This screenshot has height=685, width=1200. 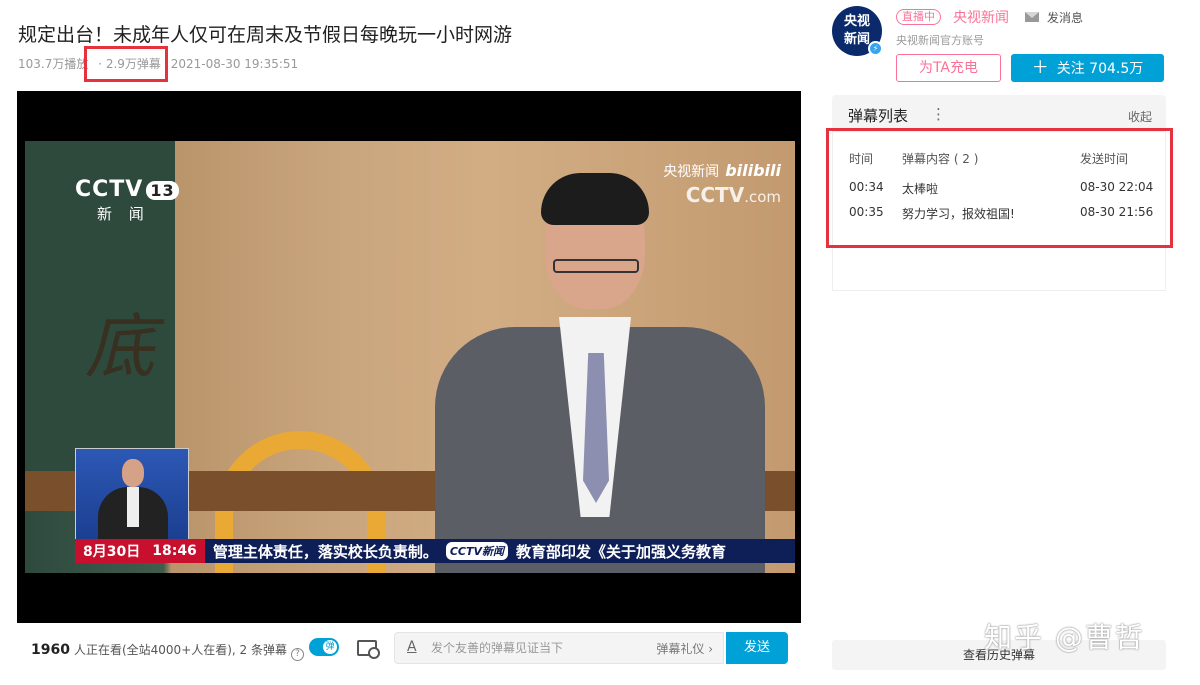 I want to click on viewer-count: 1960, so click(x=50, y=650).